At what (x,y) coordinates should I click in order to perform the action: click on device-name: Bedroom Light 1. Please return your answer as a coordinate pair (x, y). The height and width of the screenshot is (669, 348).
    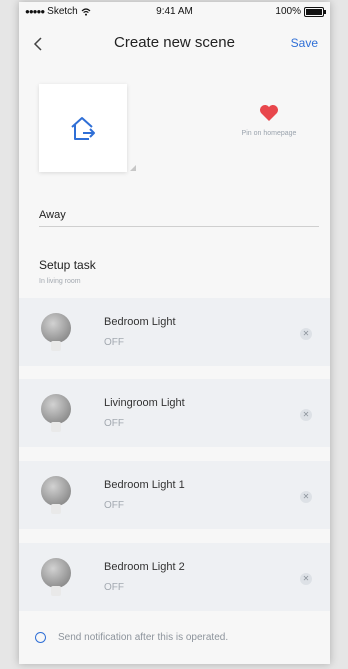
    Looking at the image, I should click on (144, 485).